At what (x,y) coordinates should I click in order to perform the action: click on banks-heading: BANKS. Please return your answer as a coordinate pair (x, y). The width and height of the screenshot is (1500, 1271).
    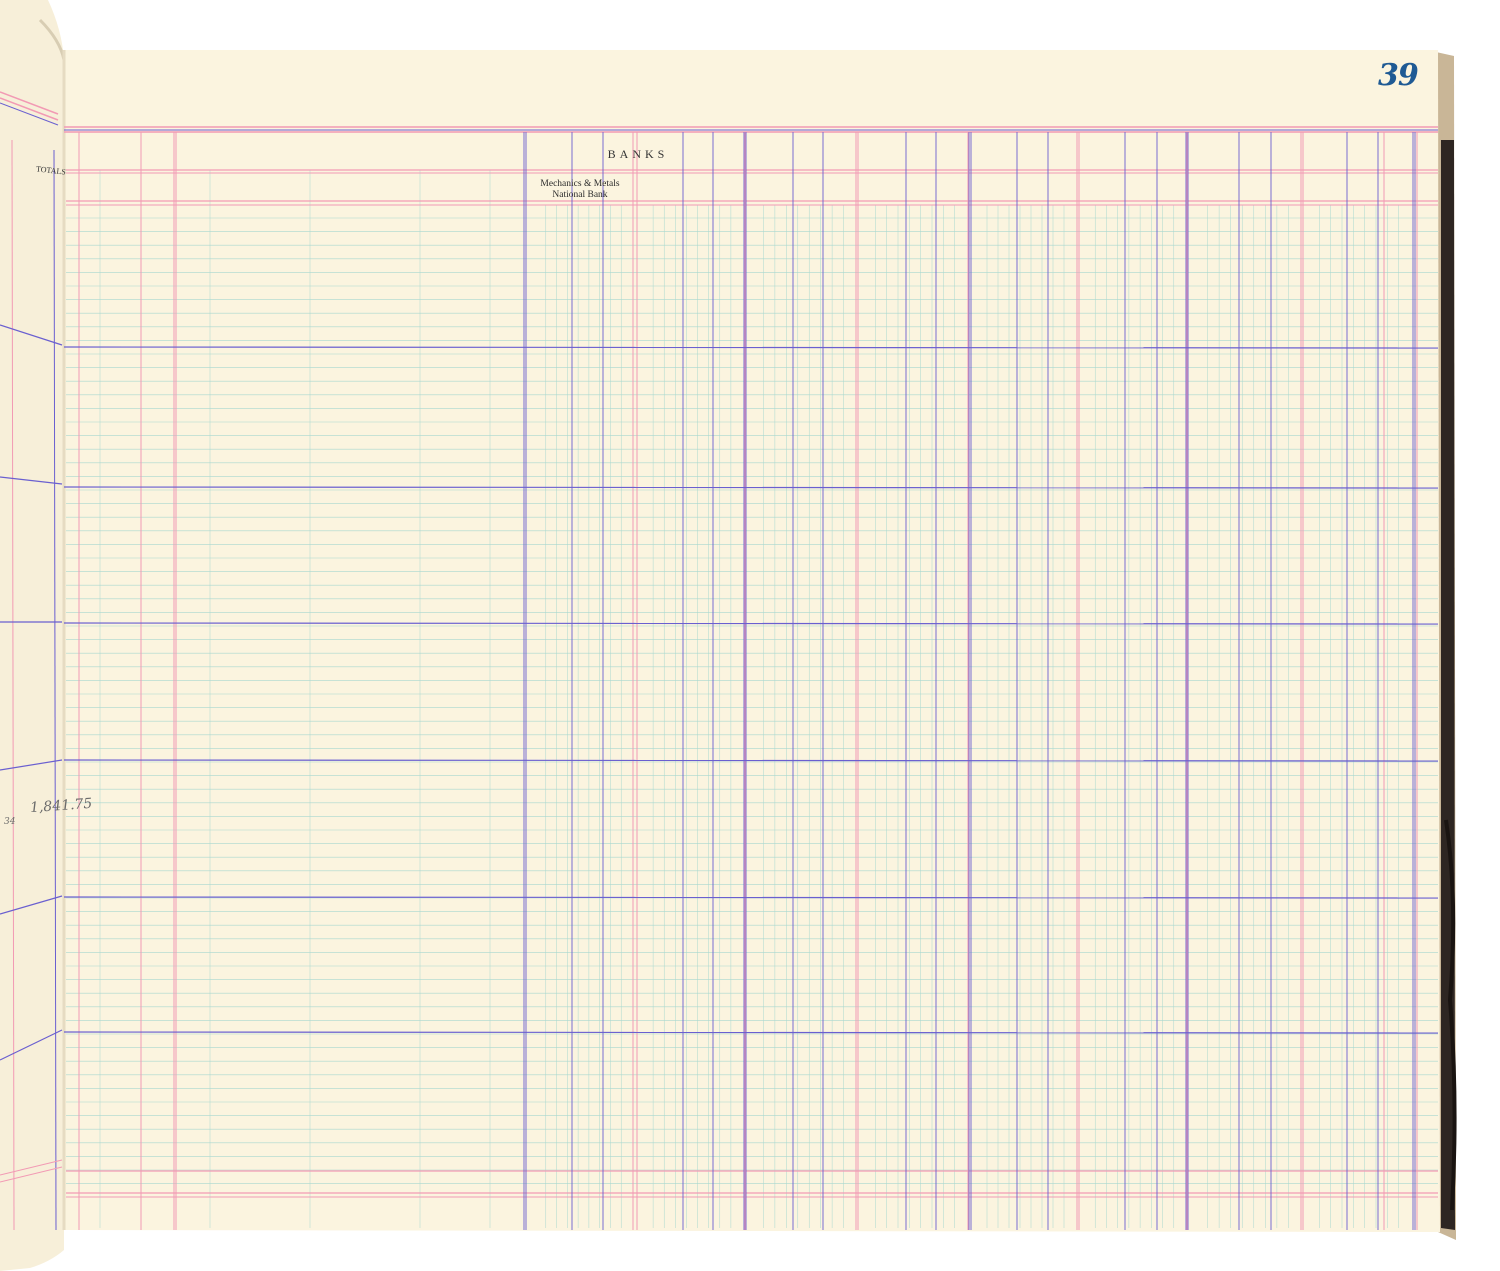
    Looking at the image, I should click on (638, 154).